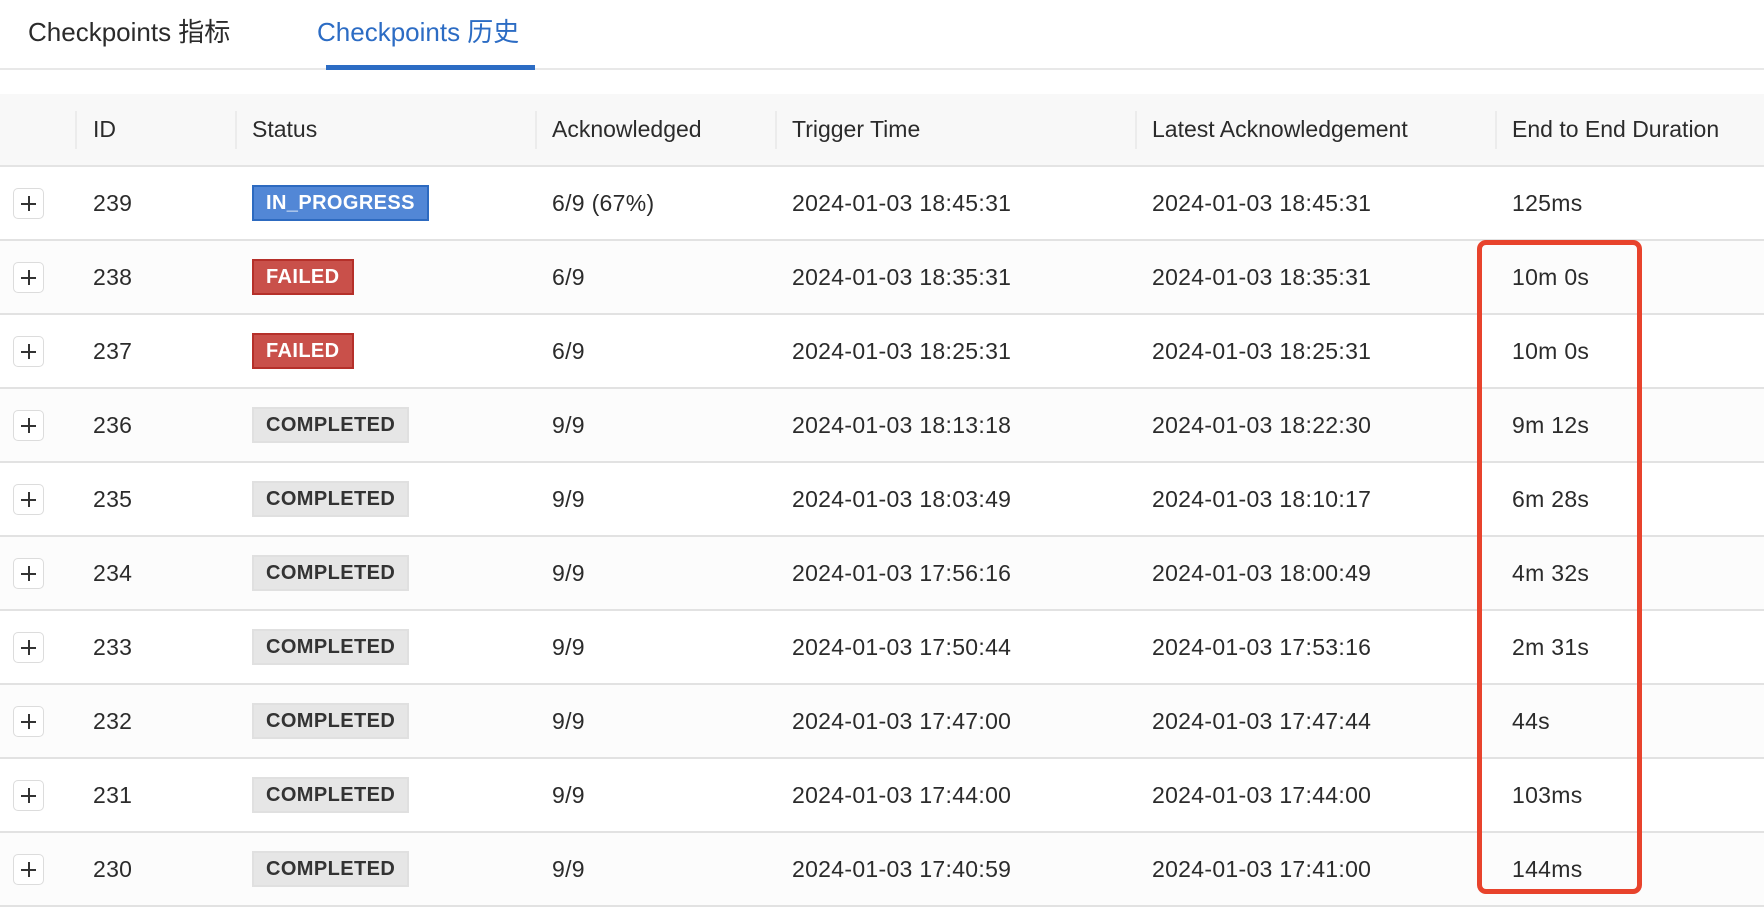  I want to click on column-header-acknowledged: Acknowledged, so click(627, 129).